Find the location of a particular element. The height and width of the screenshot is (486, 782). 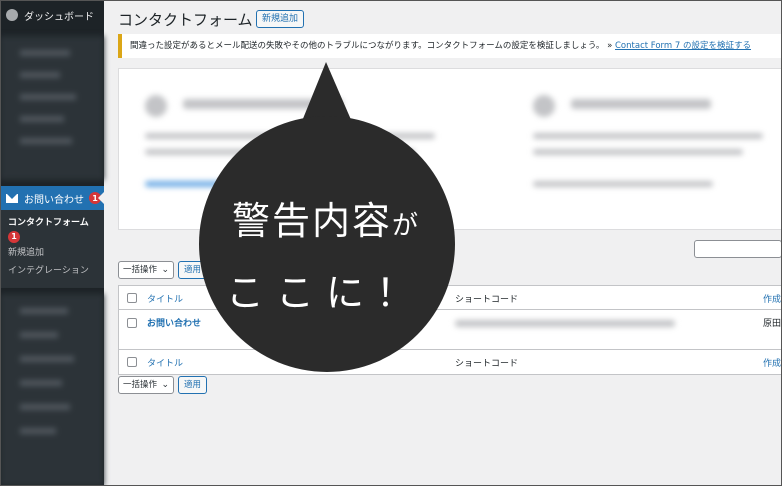

form-title-link: お問い合わせ is located at coordinates (174, 322).